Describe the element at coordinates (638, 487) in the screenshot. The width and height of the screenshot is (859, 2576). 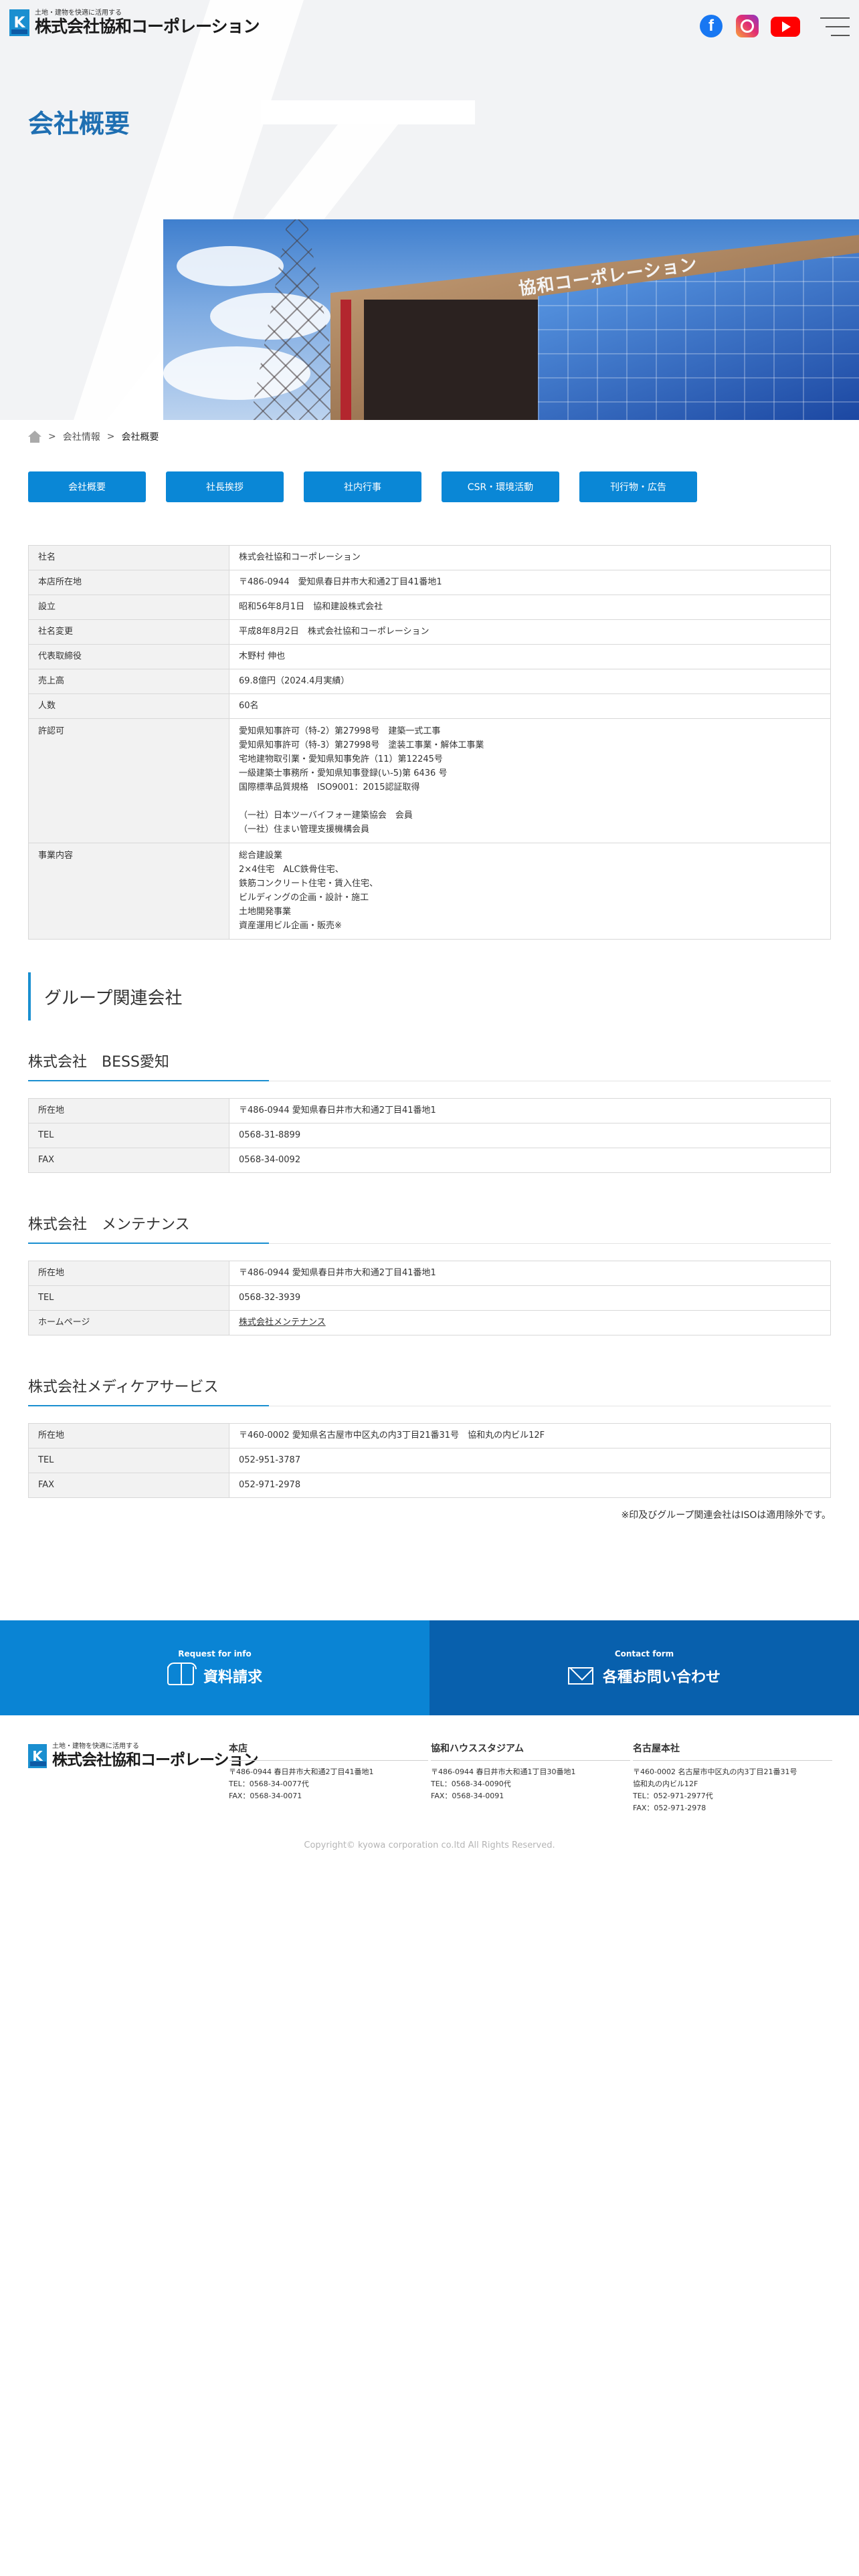
I see `tab-publications: 刊行物・広告` at that location.